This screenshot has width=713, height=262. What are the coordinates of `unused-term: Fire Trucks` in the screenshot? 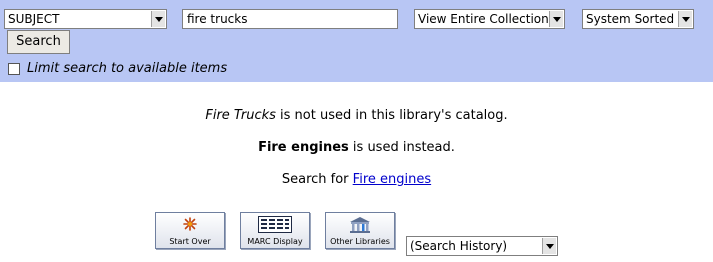 It's located at (240, 115).